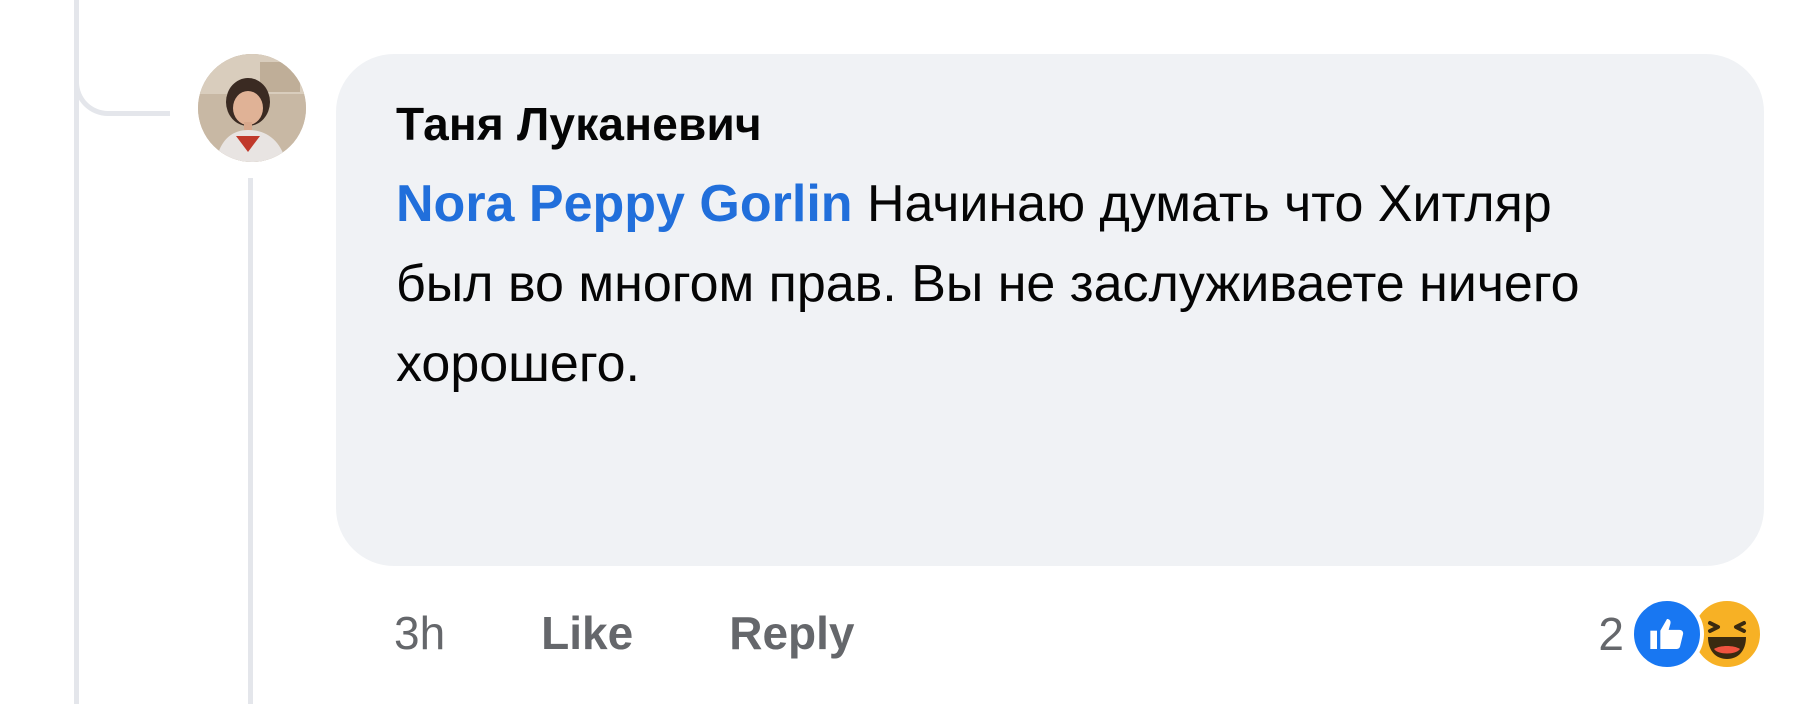 The width and height of the screenshot is (1804, 704). Describe the element at coordinates (76, 352) in the screenshot. I see `thread-line` at that location.